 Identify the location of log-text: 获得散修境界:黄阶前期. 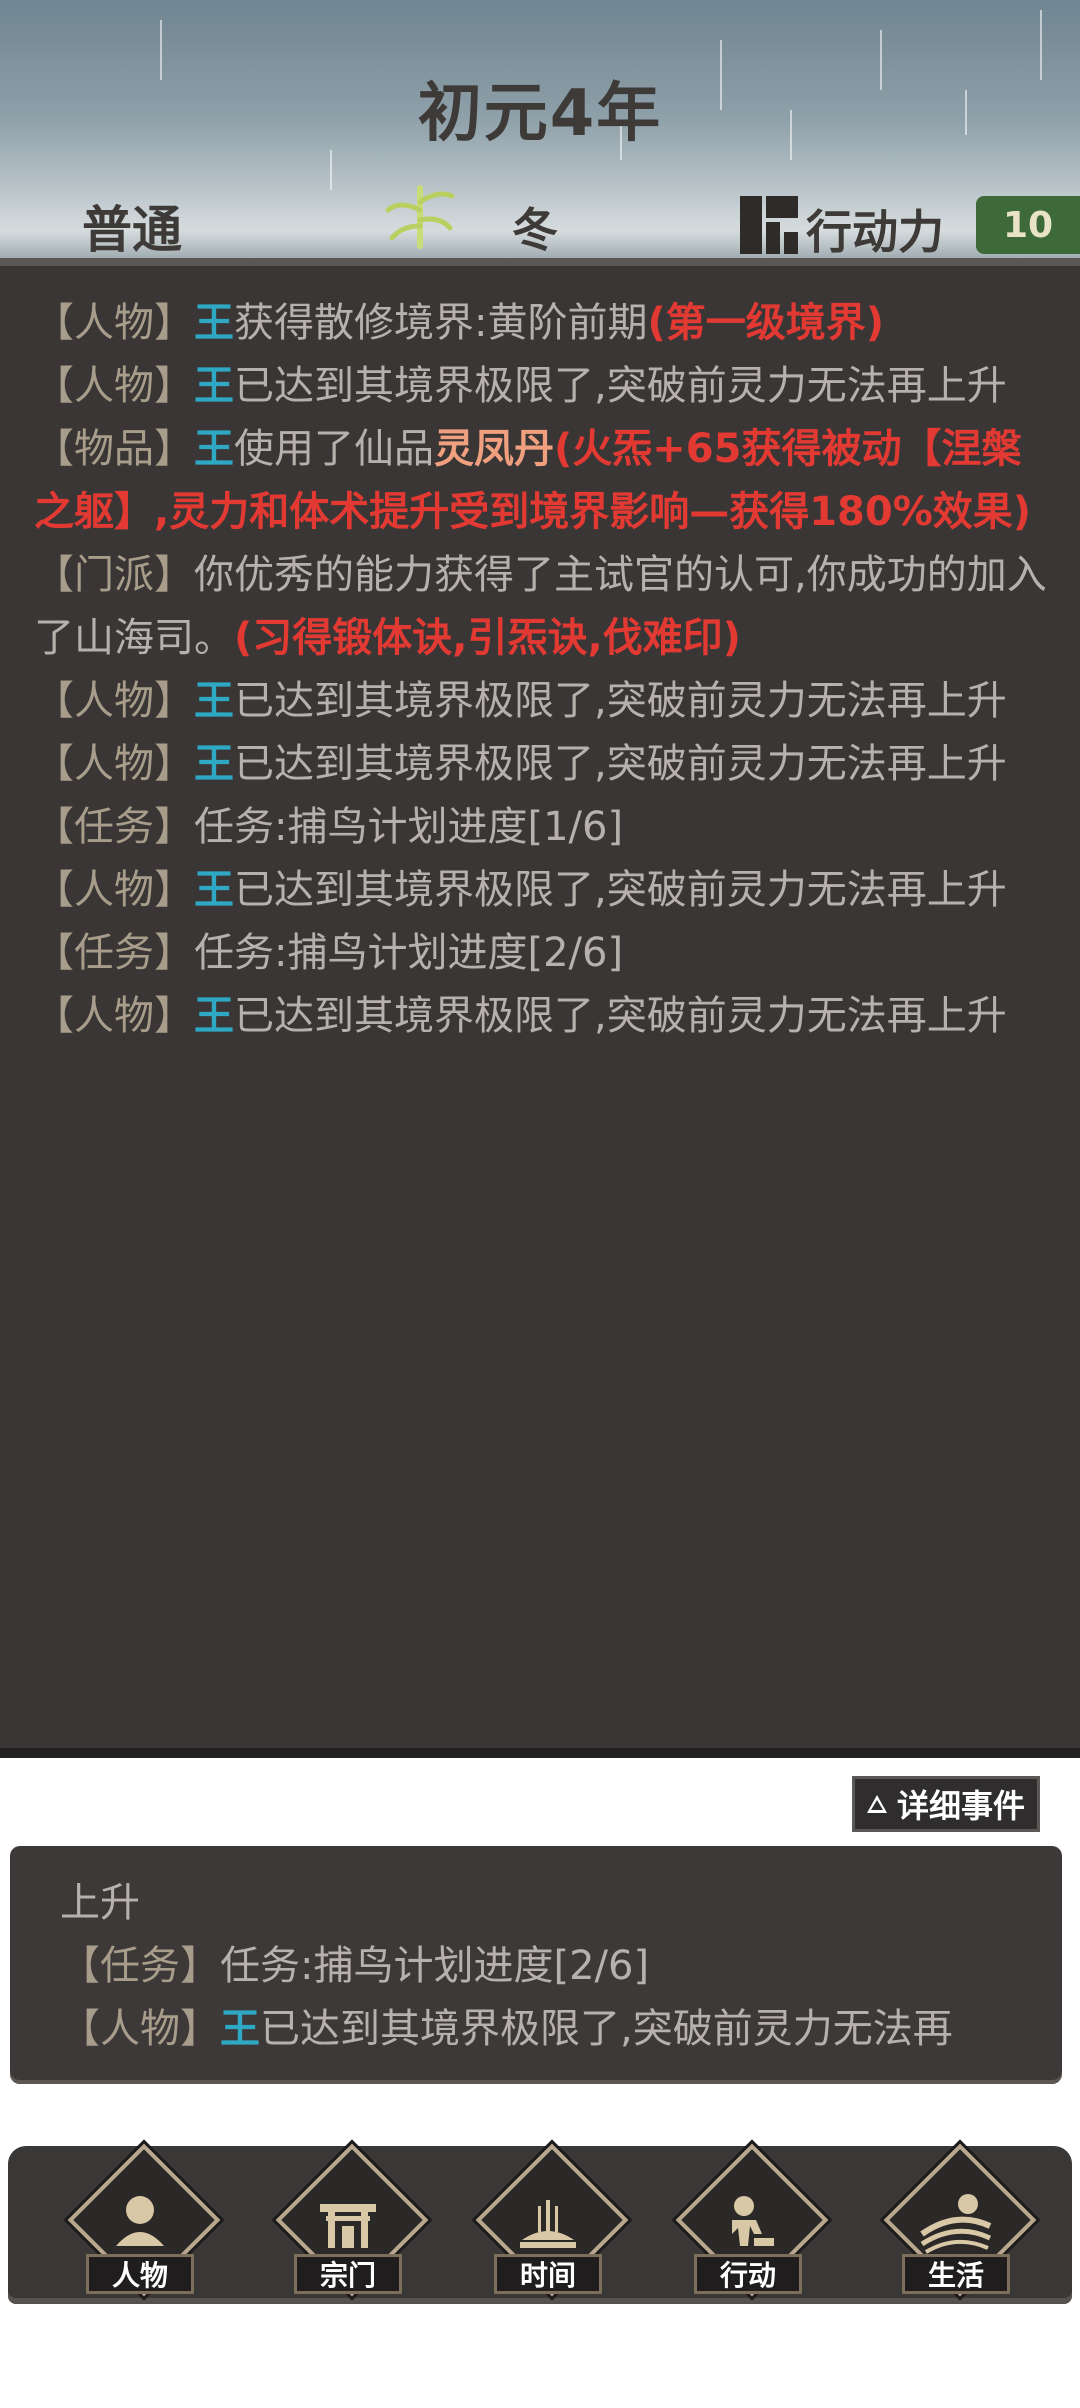
(441, 323).